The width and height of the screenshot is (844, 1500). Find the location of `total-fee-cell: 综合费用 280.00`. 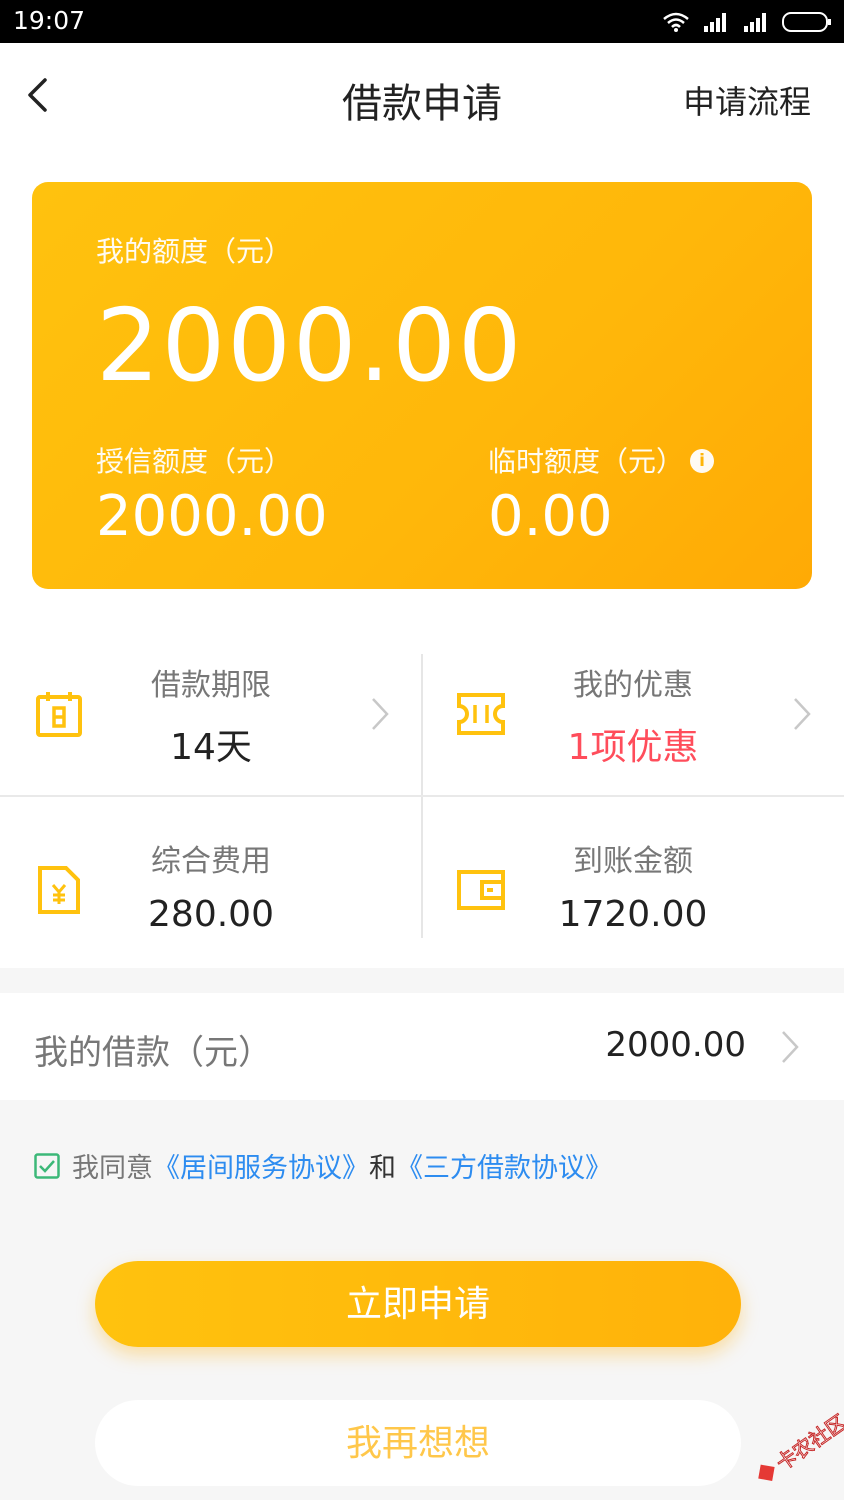

total-fee-cell: 综合费用 280.00 is located at coordinates (211, 901).